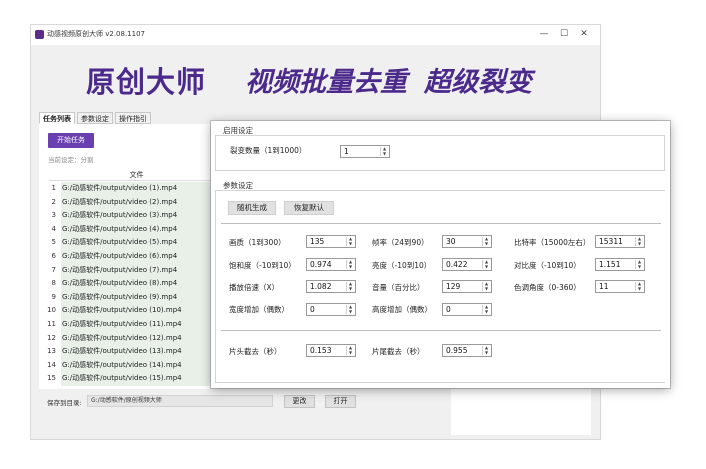 The image size is (706, 469). I want to click on file-row: 14 G:/动感软件/output/video (14).mp4, so click(131, 365).